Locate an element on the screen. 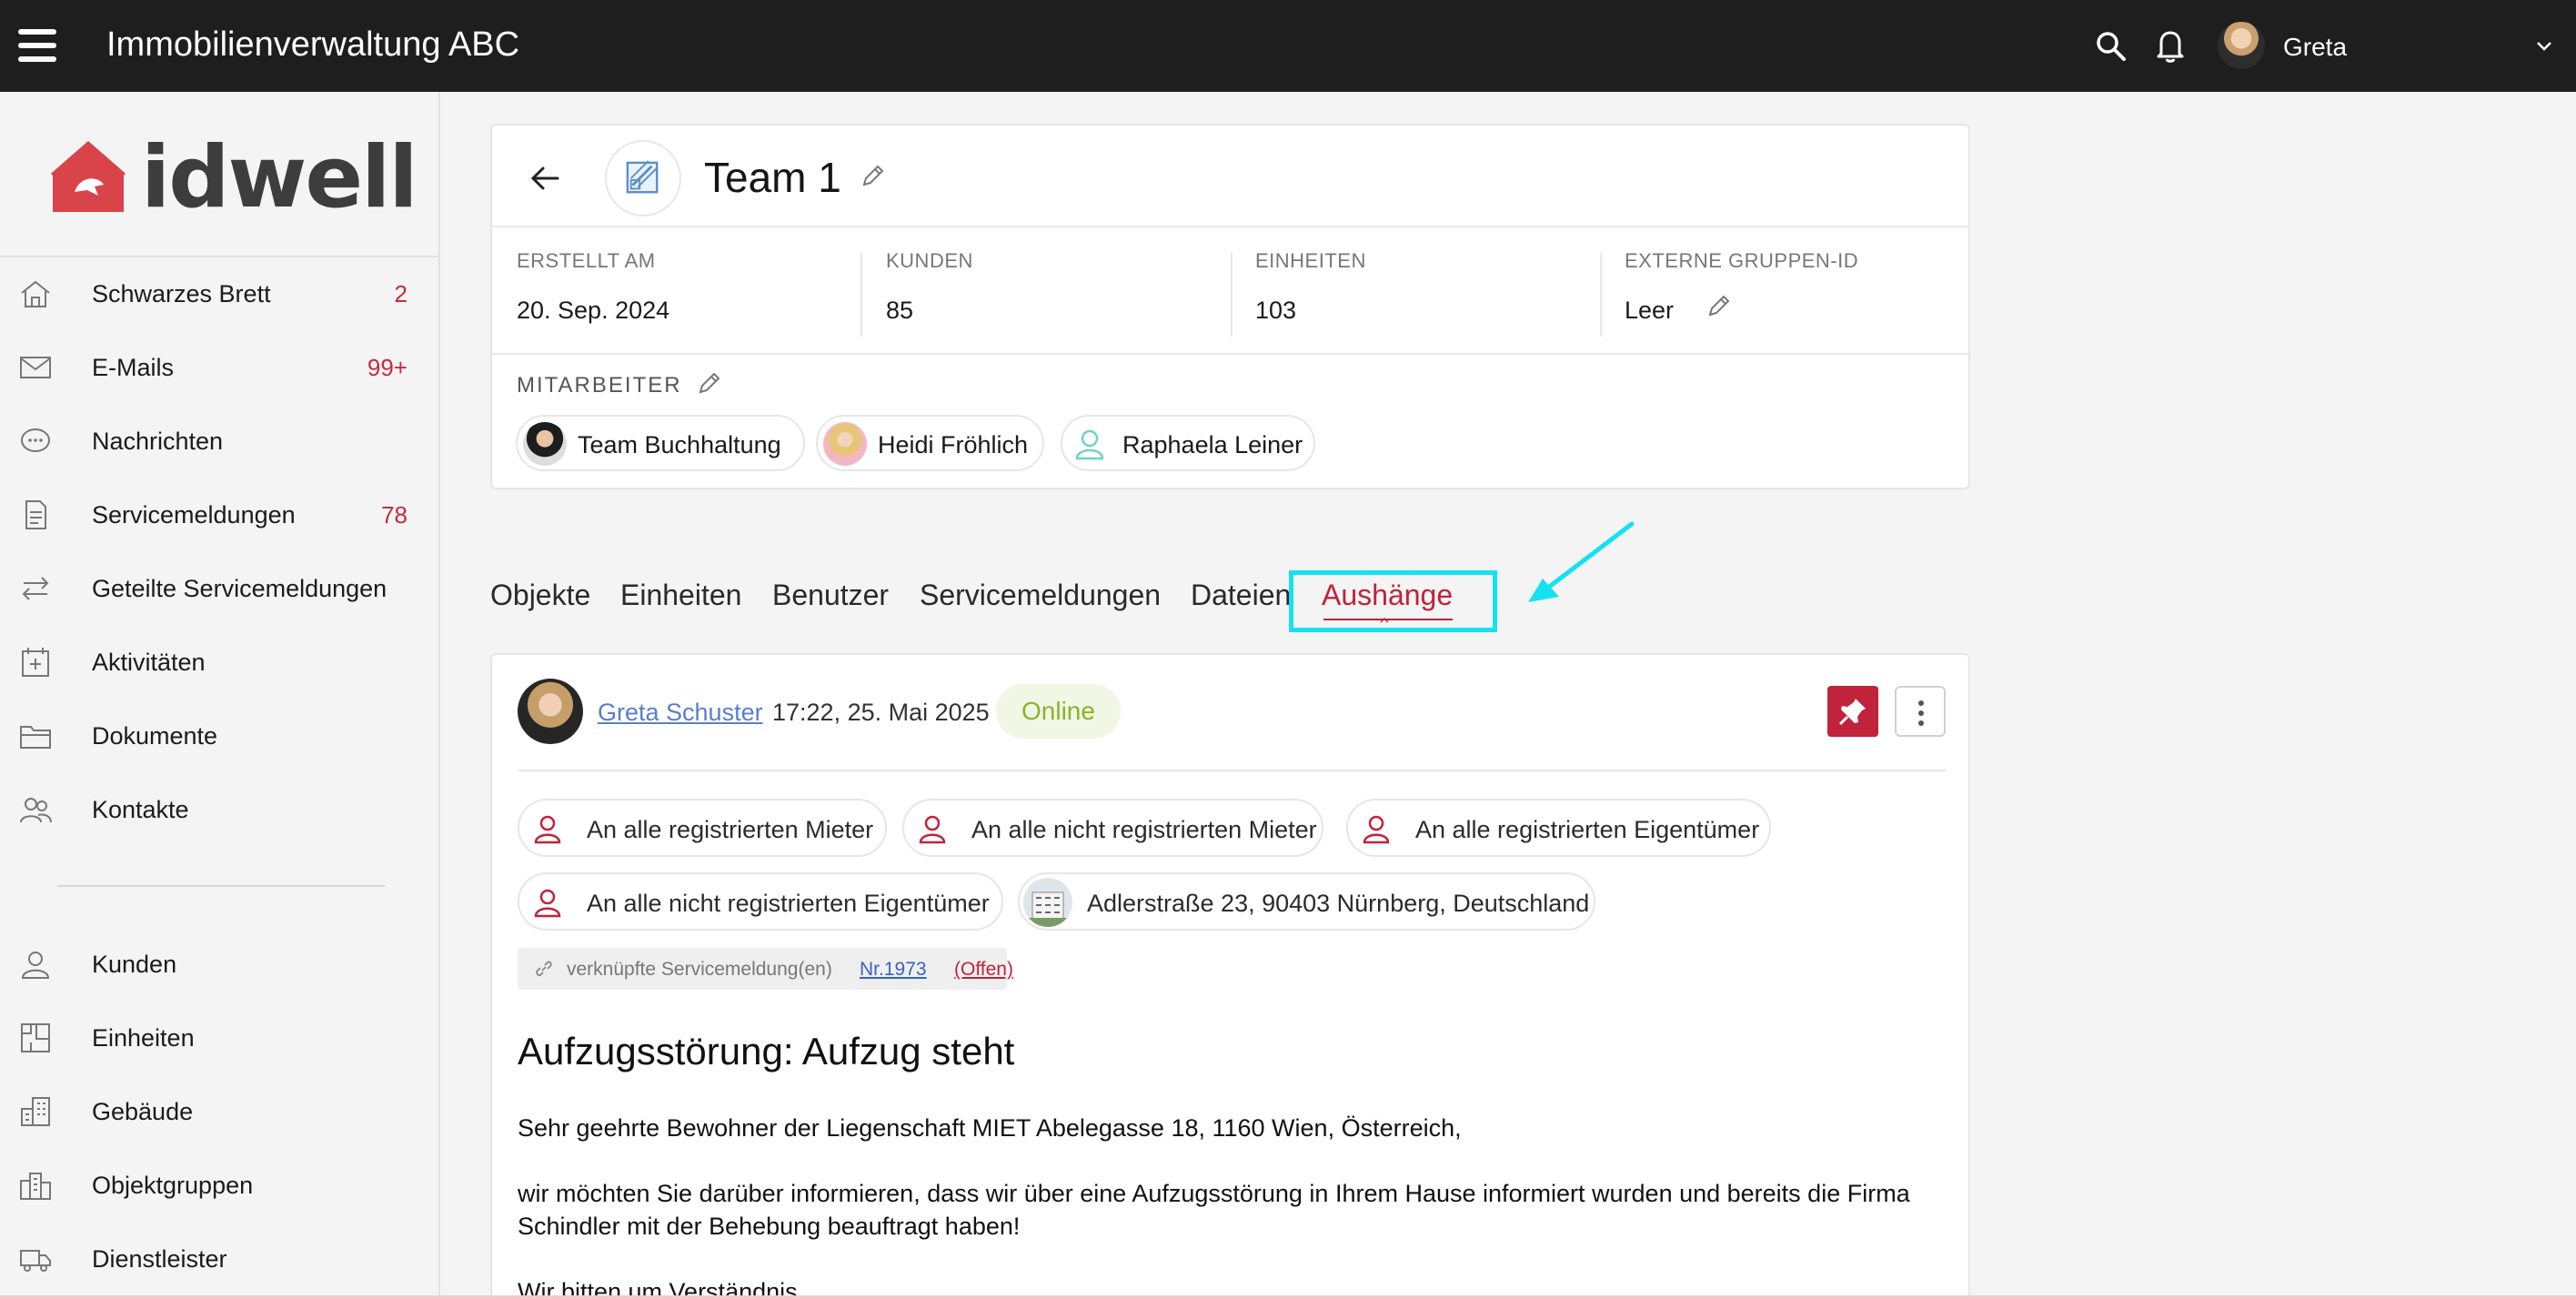 This screenshot has width=2576, height=1299. linked-report-status: (Offen) is located at coordinates (983, 970).